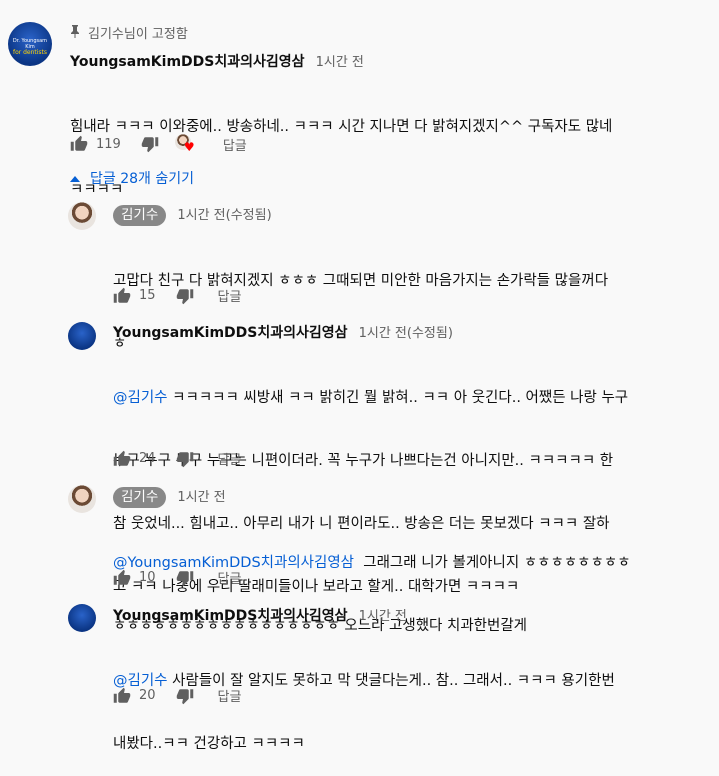  I want to click on creator-heart: ♥, so click(185, 144).